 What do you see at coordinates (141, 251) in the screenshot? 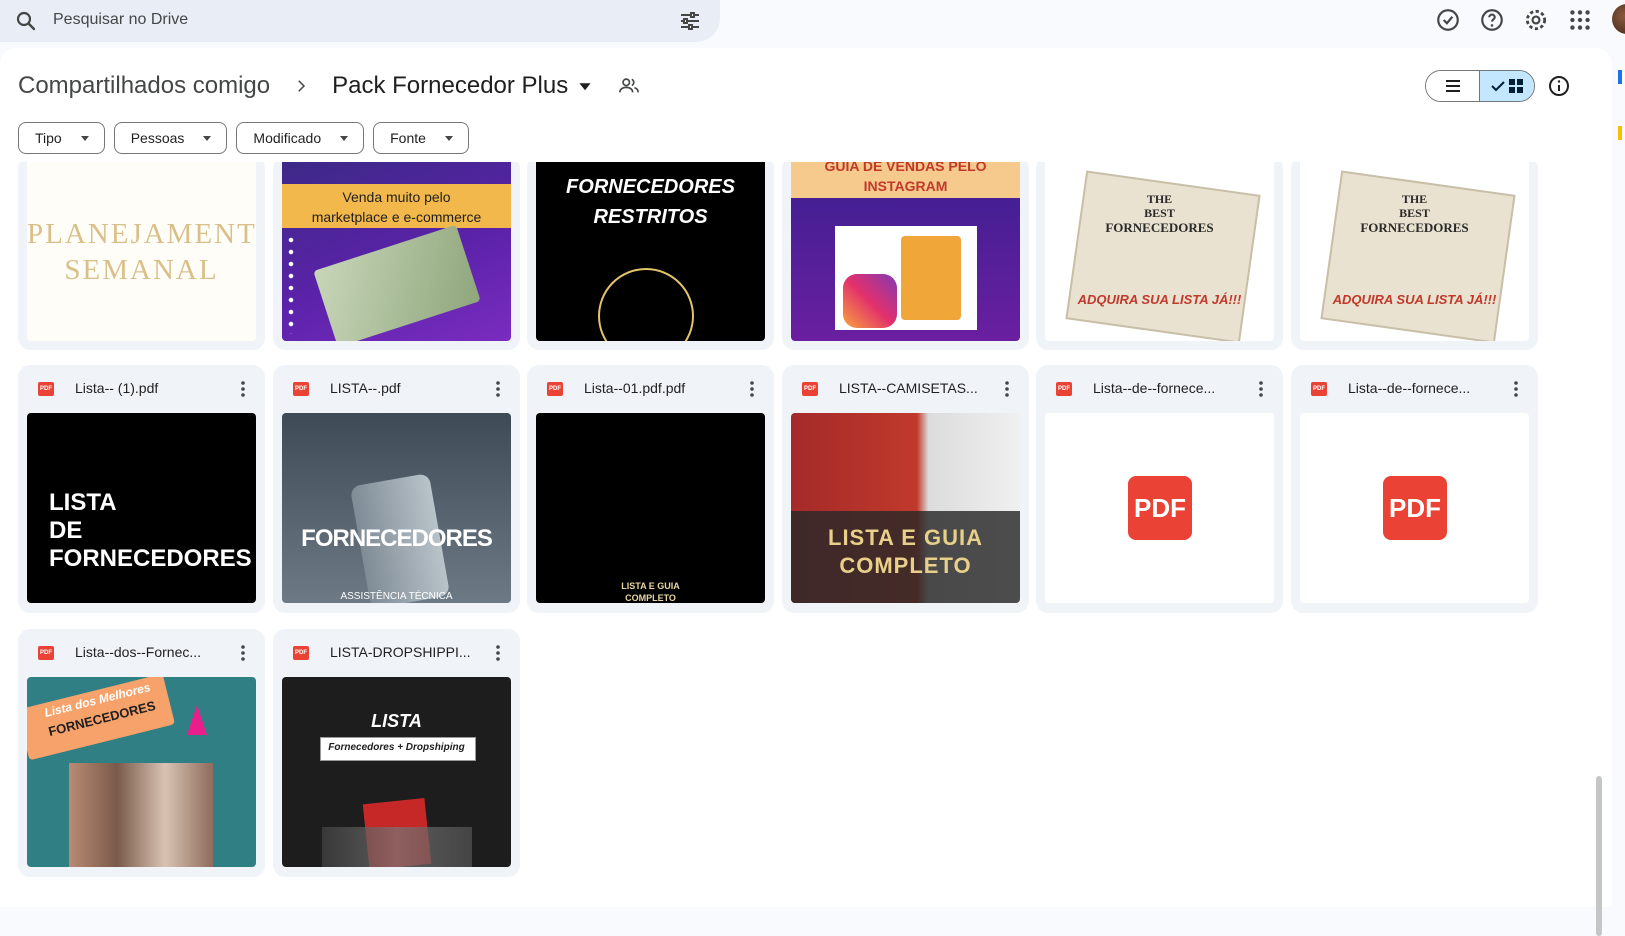
I see `file-thumbnail: PLANEJAMENTO SEMANAL` at bounding box center [141, 251].